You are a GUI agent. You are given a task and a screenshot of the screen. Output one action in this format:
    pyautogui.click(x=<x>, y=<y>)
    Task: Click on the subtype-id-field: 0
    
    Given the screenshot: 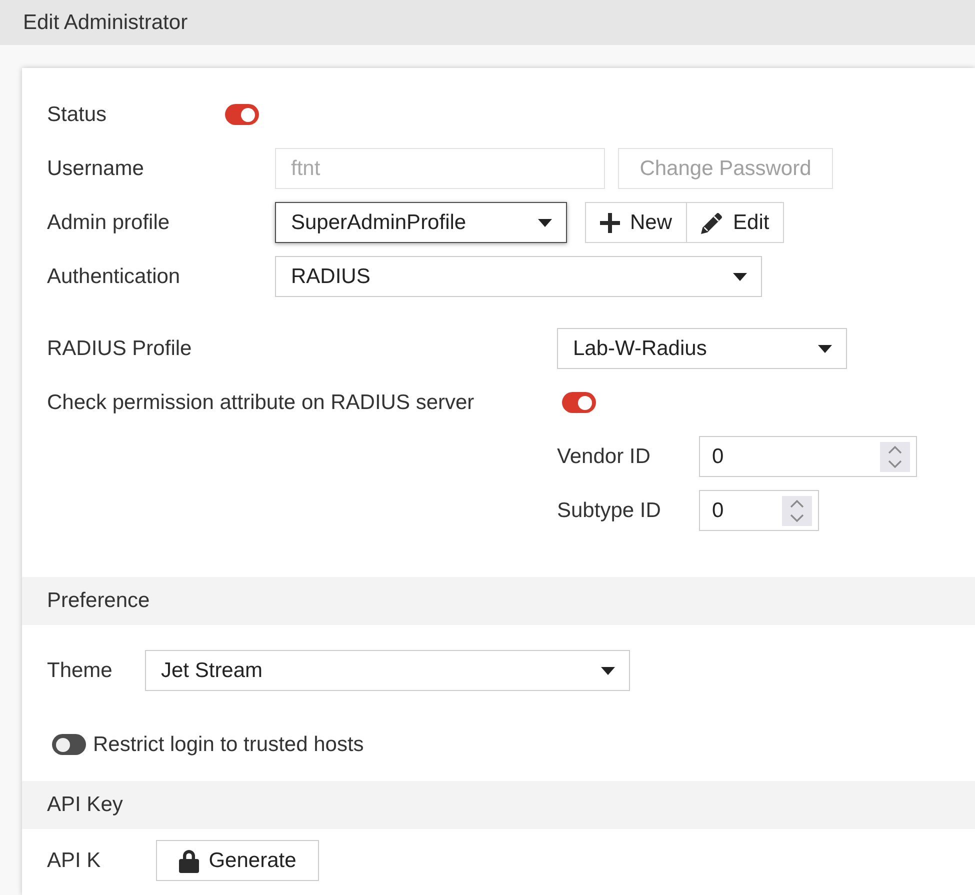 What is the action you would take?
    pyautogui.click(x=759, y=510)
    